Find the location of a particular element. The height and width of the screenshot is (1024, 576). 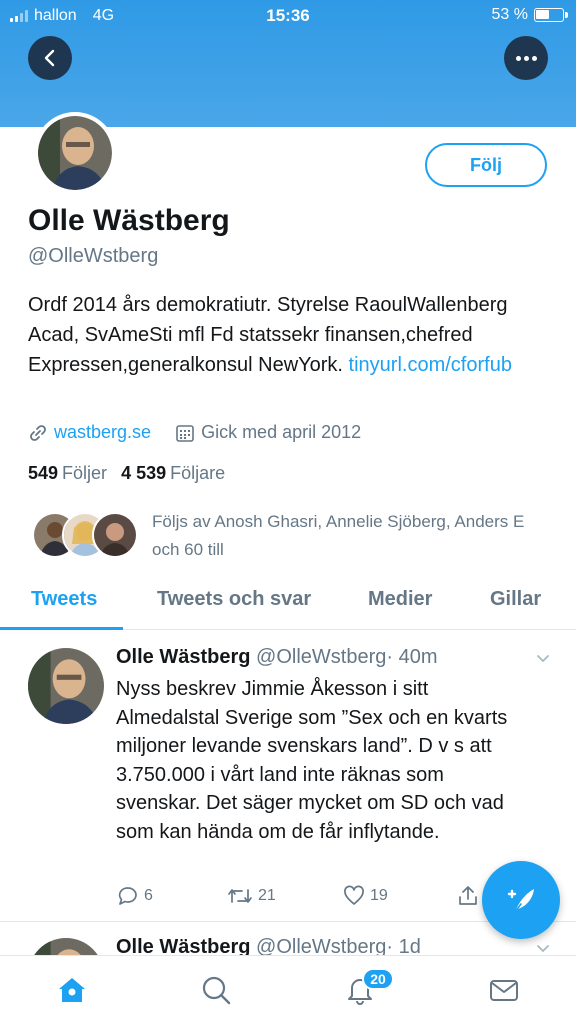

search-icon is located at coordinates (216, 990).